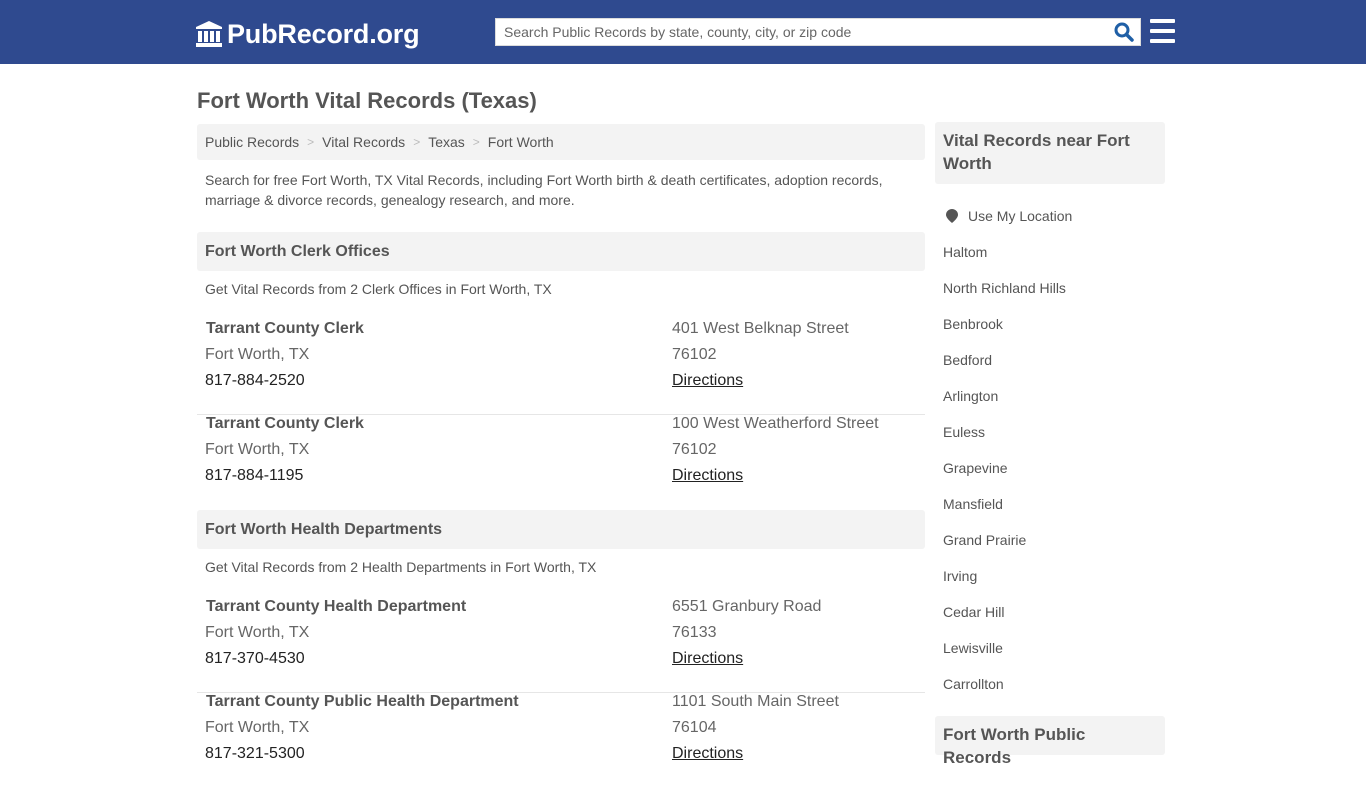  What do you see at coordinates (1020, 216) in the screenshot?
I see `use-my-location-label: Use My Location` at bounding box center [1020, 216].